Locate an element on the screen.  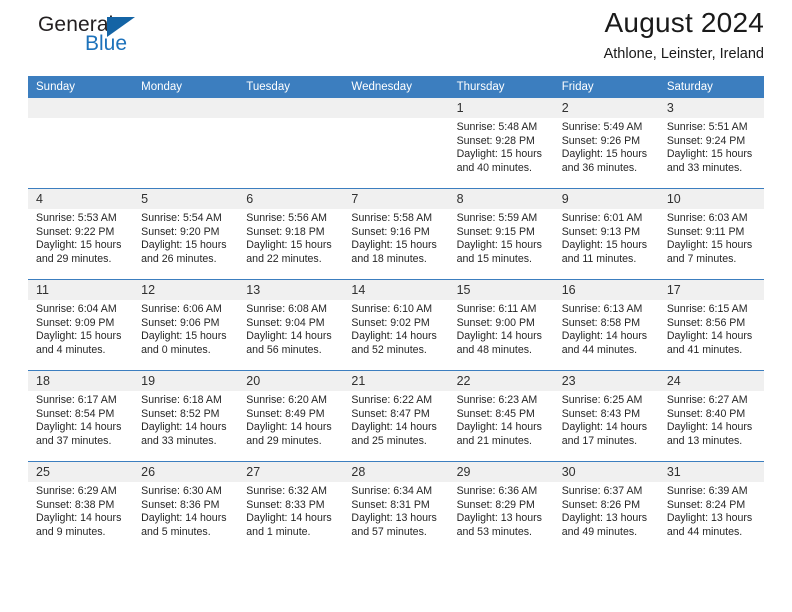
daylight-duration-line2: and 53 minutes. is located at coordinates (494, 531).